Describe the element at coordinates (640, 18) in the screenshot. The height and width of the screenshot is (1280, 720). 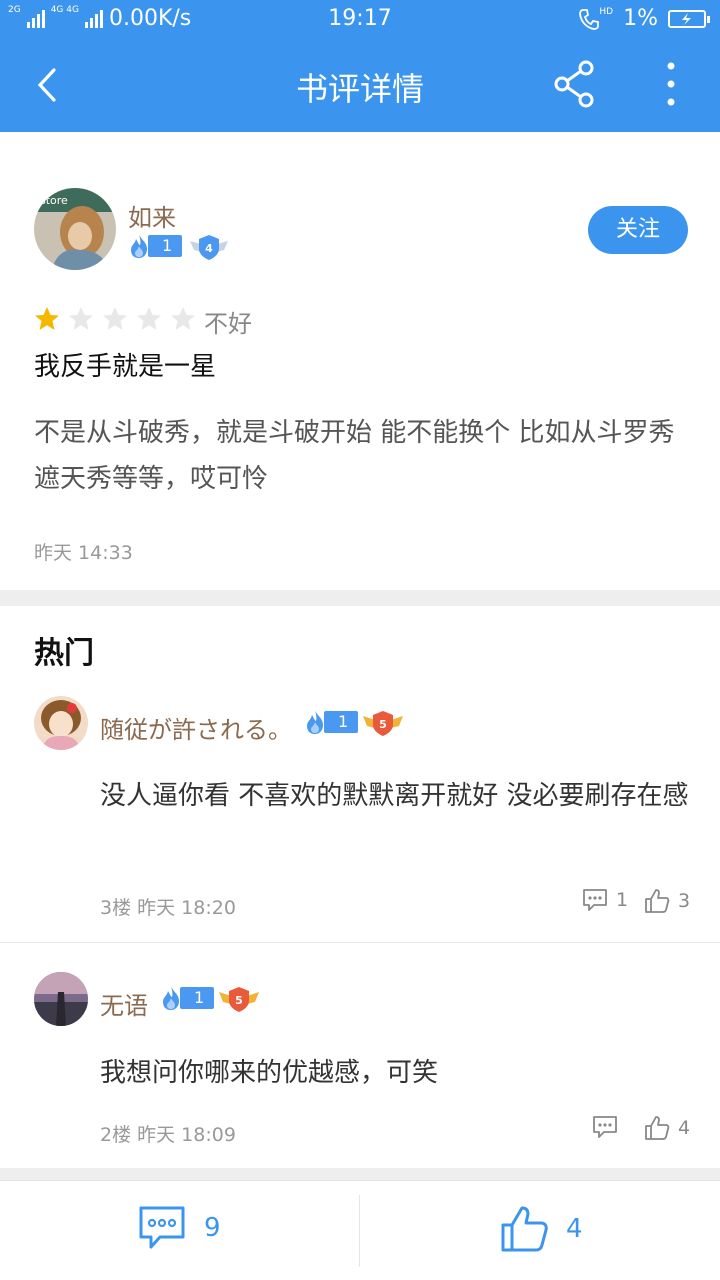
I see `battery-percent: 1%` at that location.